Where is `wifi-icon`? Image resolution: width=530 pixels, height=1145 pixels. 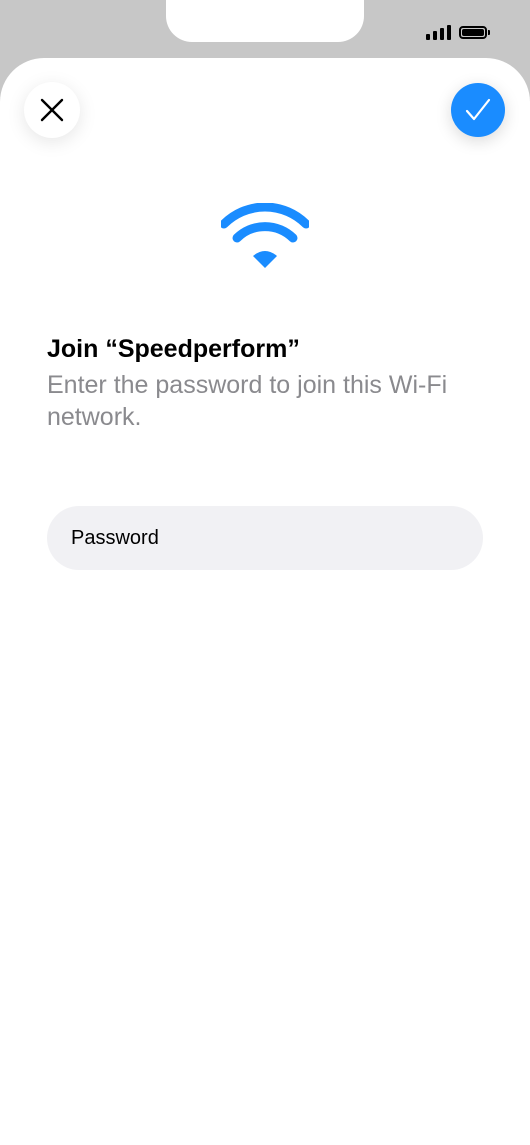
wifi-icon is located at coordinates (265, 235).